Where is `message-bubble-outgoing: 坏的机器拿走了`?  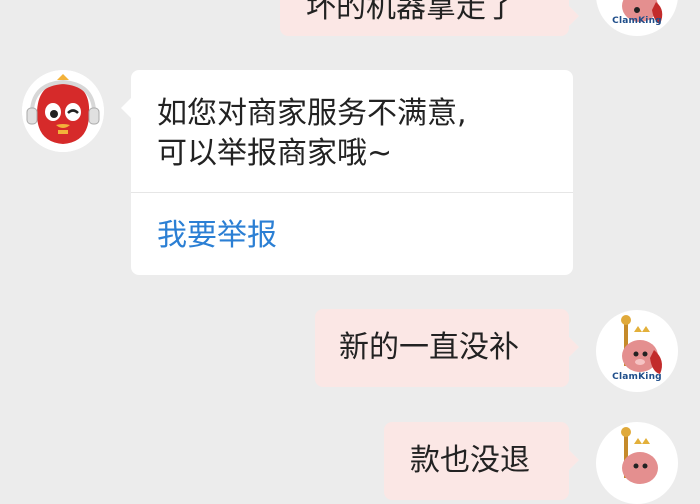 message-bubble-outgoing: 坏的机器拿走了 is located at coordinates (429, 18).